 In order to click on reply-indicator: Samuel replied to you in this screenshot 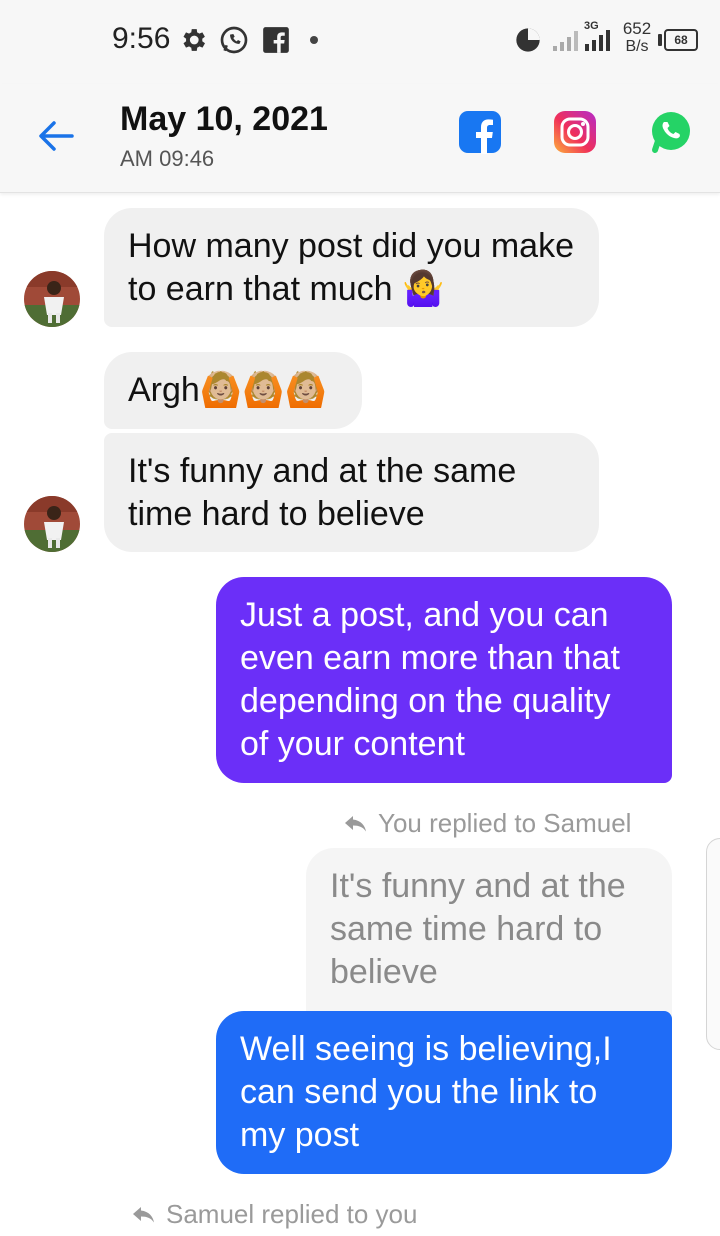, I will do `click(274, 1214)`.